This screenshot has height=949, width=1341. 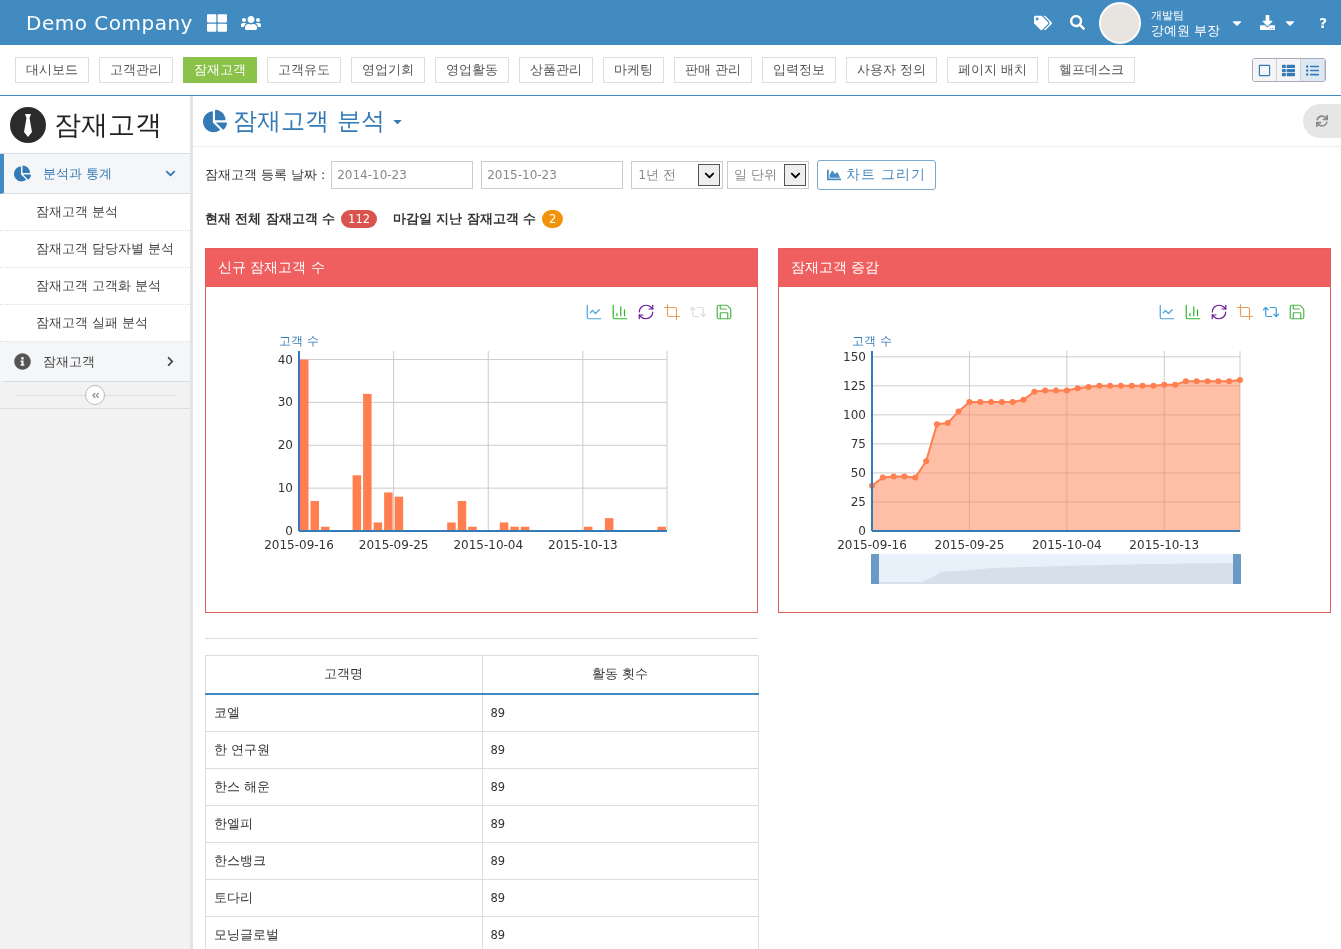 I want to click on table-cell: 한 연구원, so click(x=343, y=750).